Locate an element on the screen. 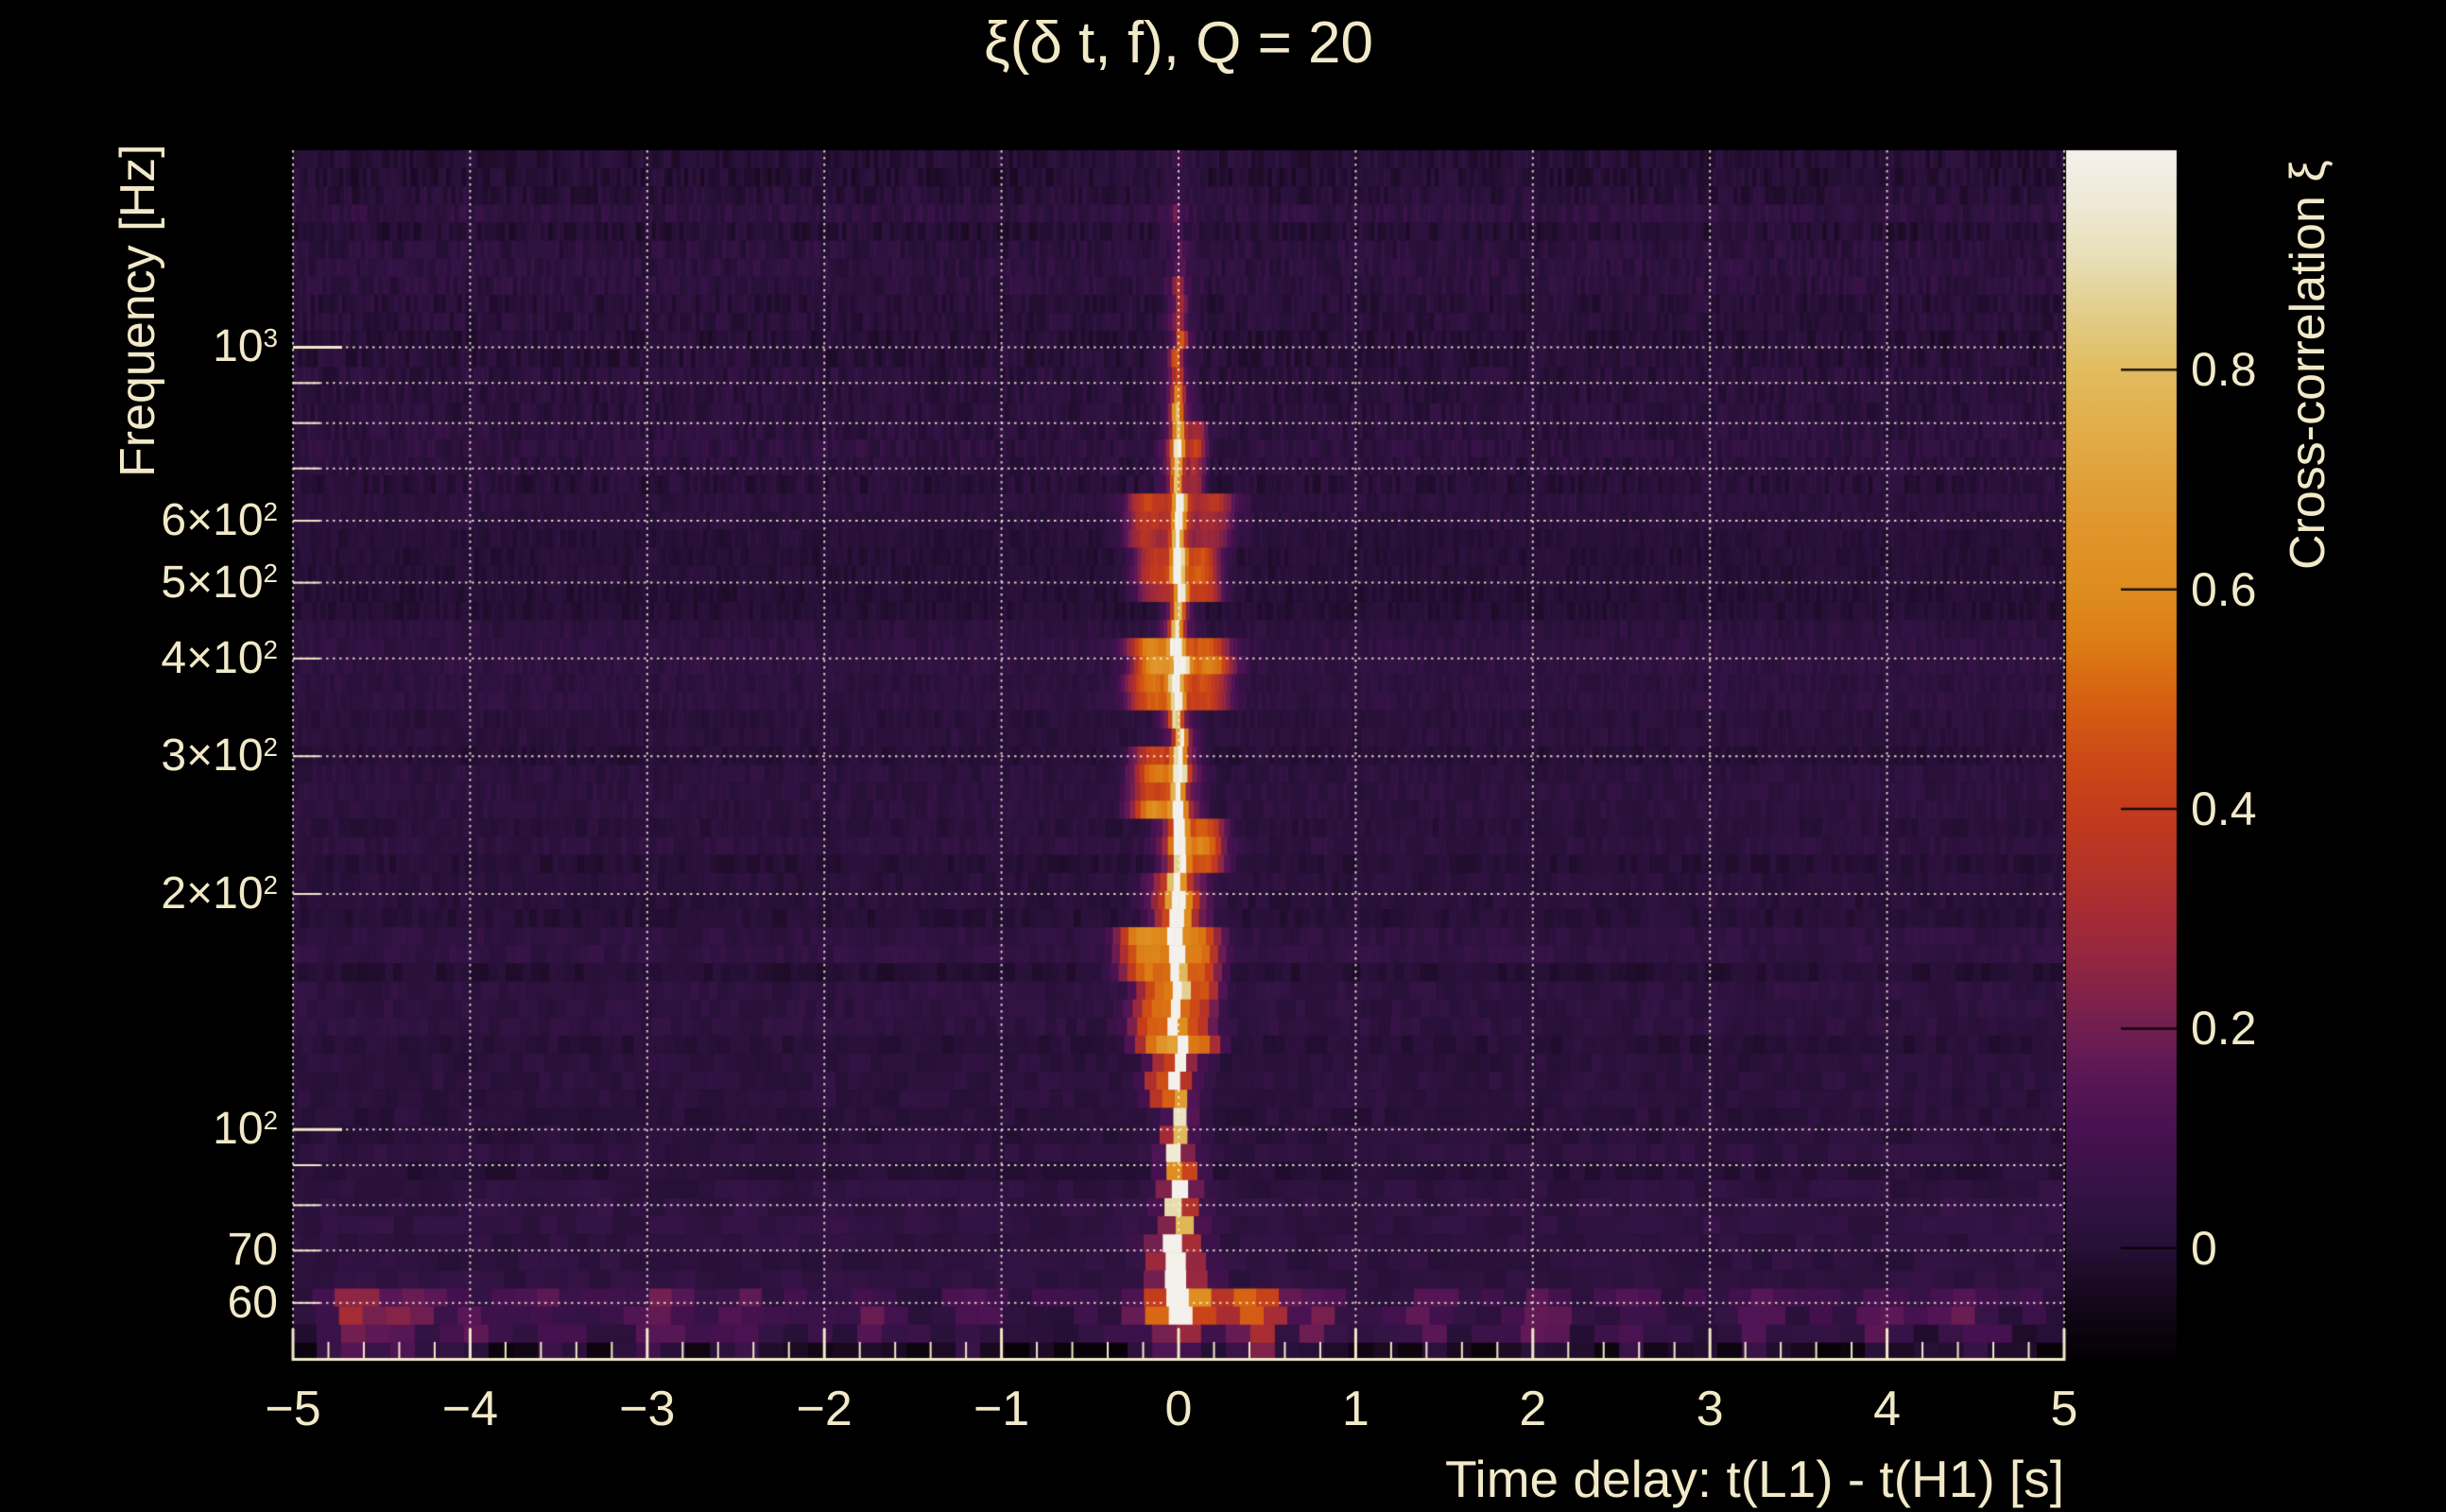 The height and width of the screenshot is (1512, 2446). colorbar-tick-label: 0 is located at coordinates (2204, 1248).